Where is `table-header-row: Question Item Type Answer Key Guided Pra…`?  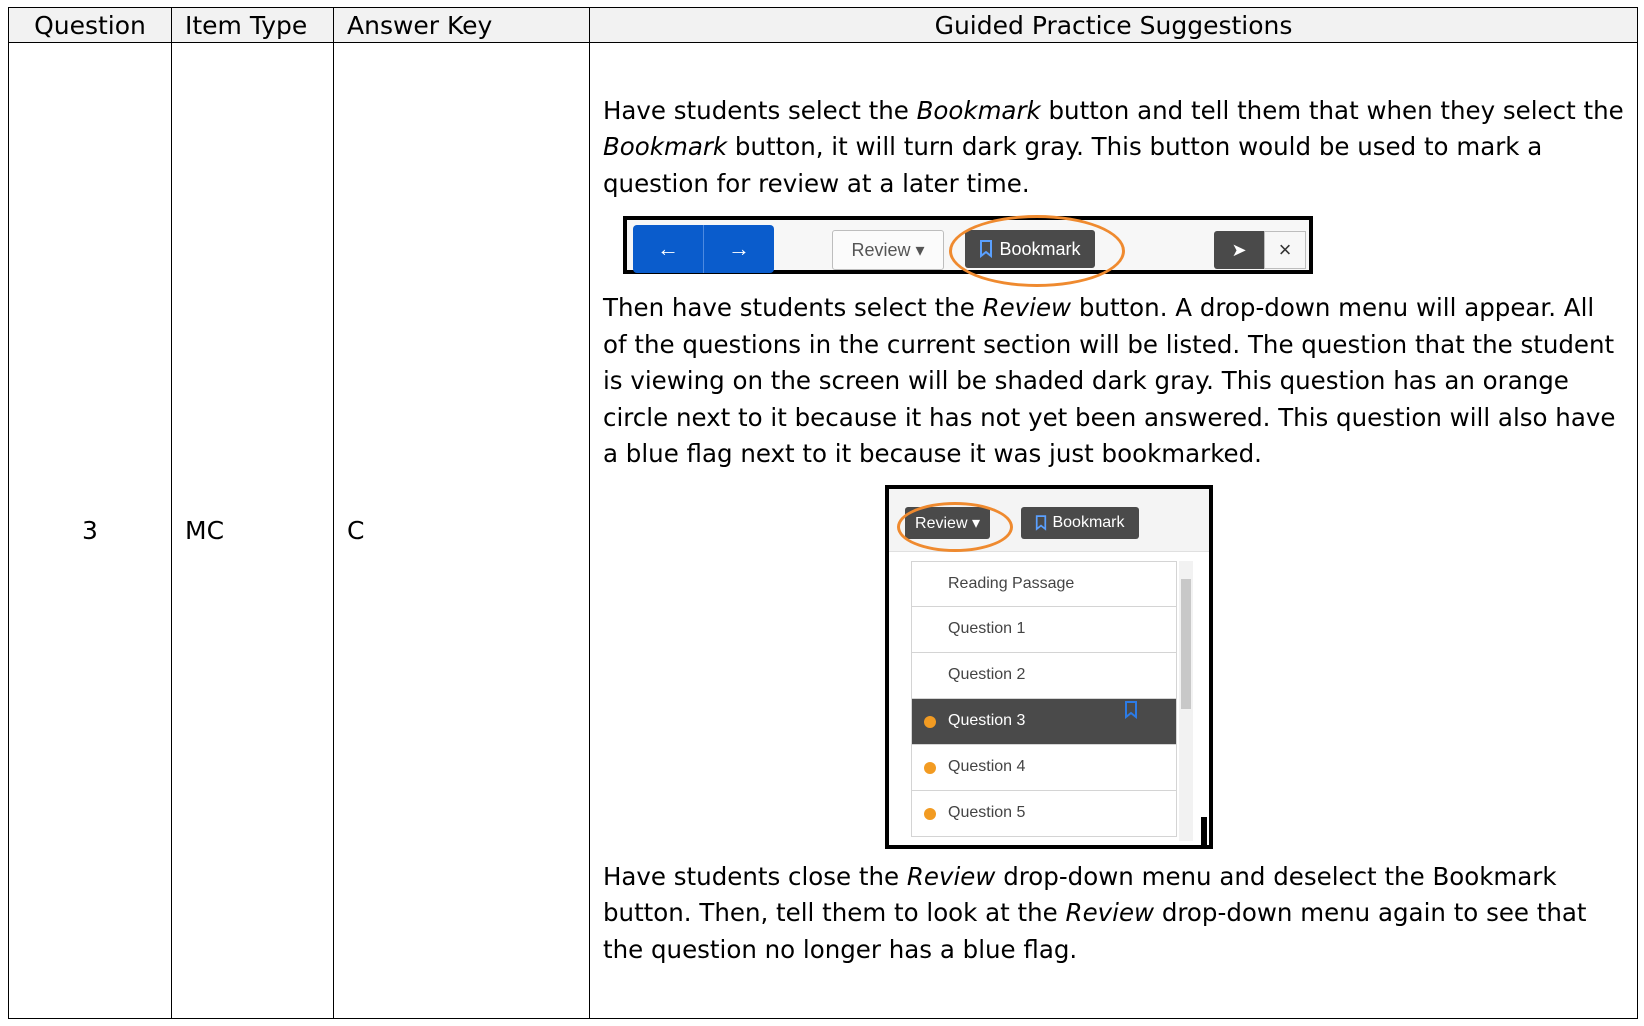 table-header-row: Question Item Type Answer Key Guided Pra… is located at coordinates (823, 25).